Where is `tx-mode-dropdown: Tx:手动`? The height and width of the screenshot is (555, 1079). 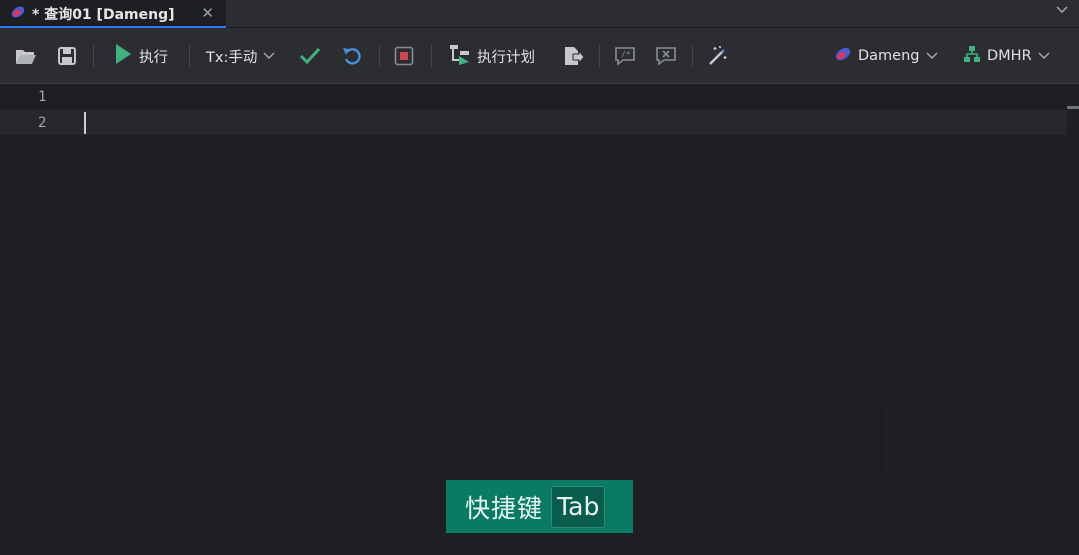
tx-mode-dropdown: Tx:手动 is located at coordinates (240, 56).